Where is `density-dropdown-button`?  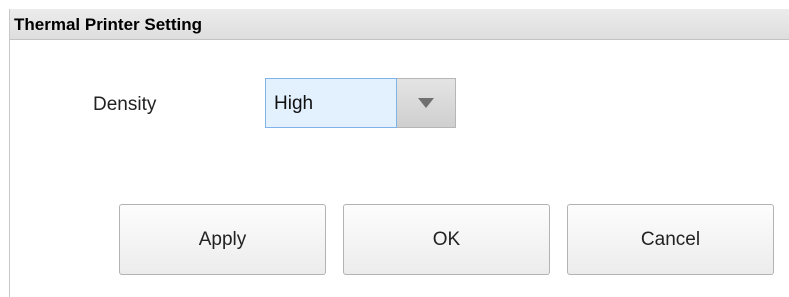 density-dropdown-button is located at coordinates (426, 103).